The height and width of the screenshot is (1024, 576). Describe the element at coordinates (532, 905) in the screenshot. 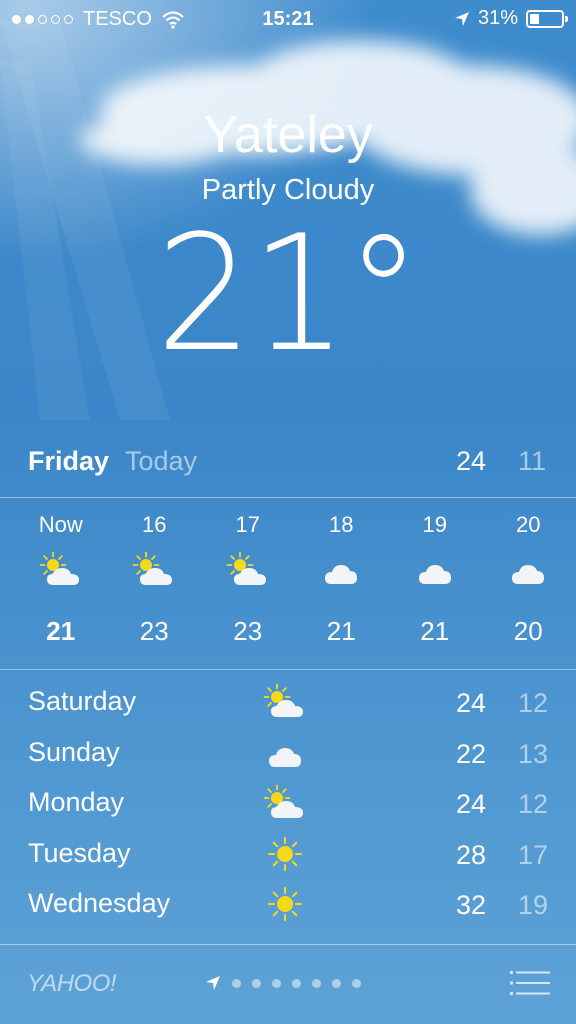

I see `day-low: 19` at that location.